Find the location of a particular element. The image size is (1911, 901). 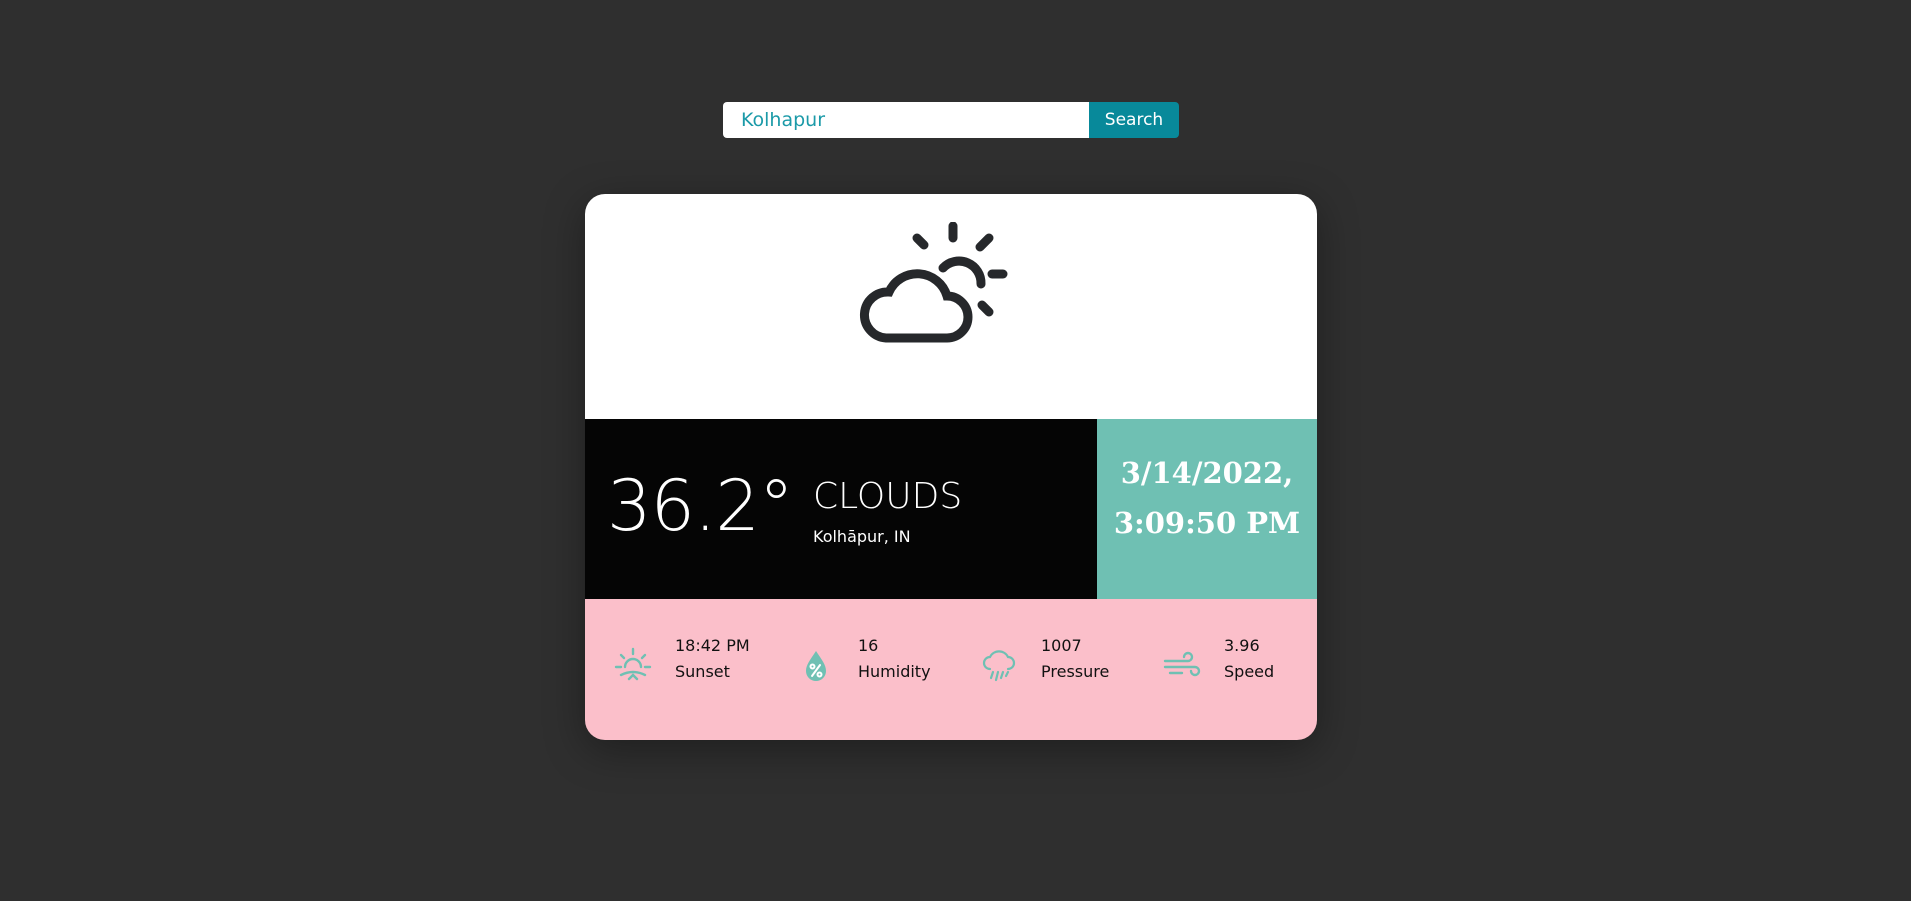

stat-value: 18:42 PM is located at coordinates (712, 645).